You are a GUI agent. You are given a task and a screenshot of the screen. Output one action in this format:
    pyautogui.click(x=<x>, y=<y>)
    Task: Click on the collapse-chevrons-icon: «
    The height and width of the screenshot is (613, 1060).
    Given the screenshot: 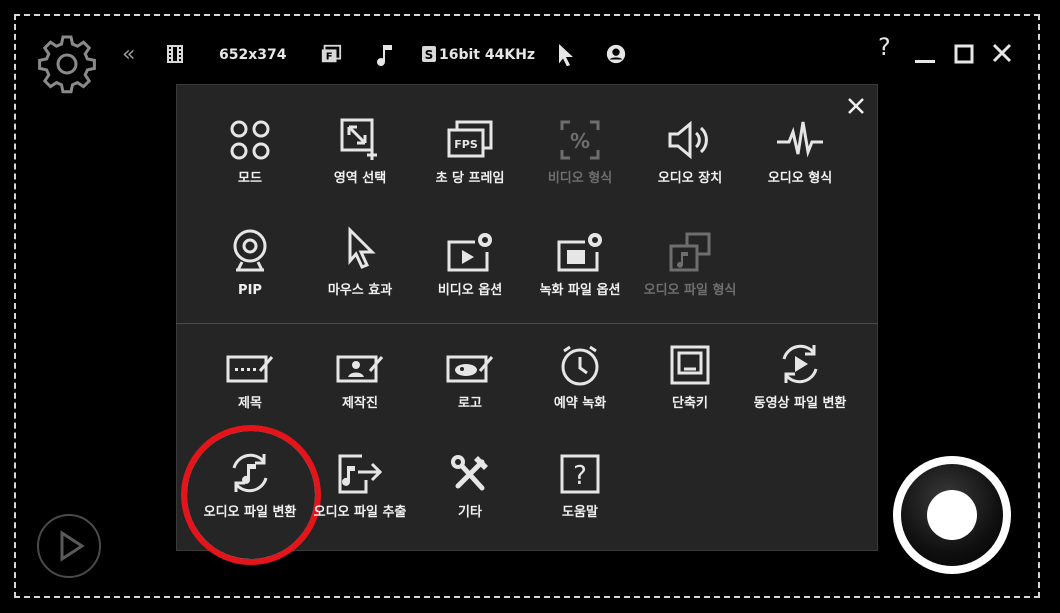 What is the action you would take?
    pyautogui.click(x=133, y=55)
    